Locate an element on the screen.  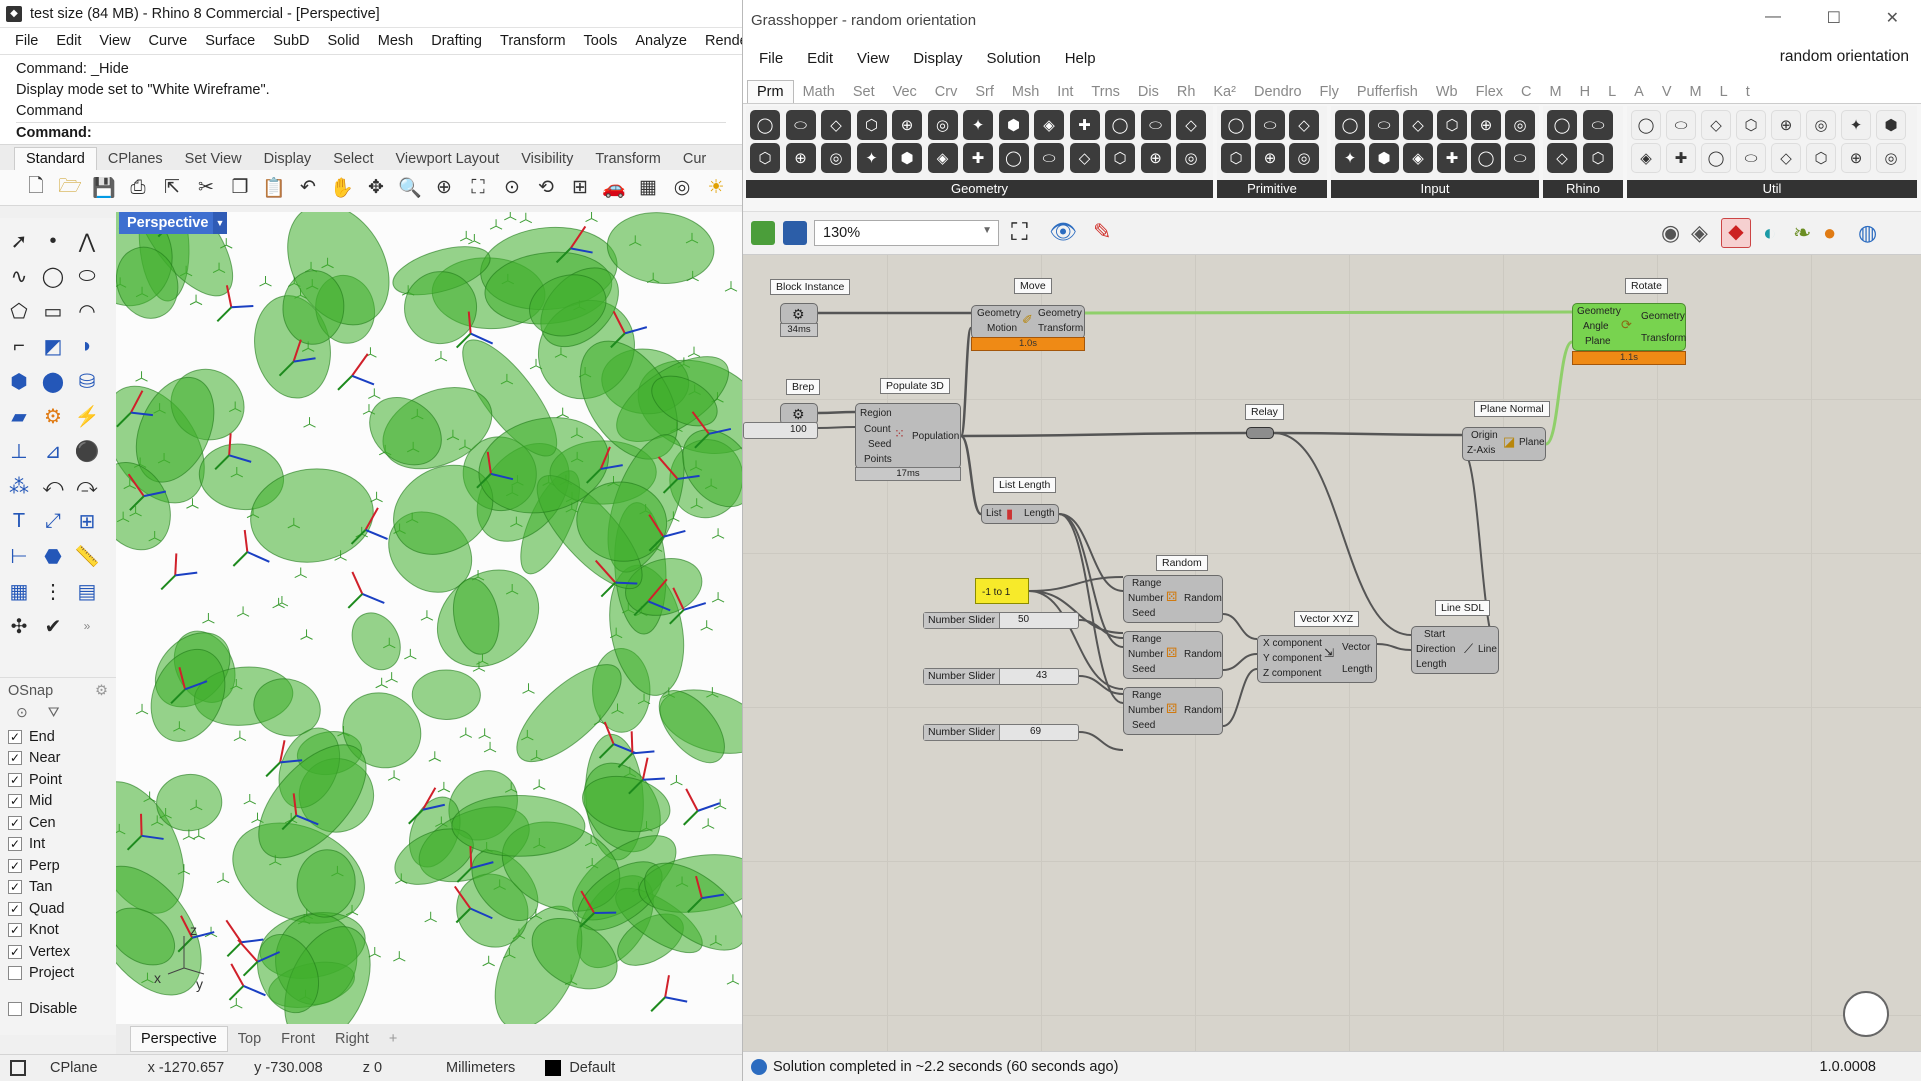
more-tools-icon: » is located at coordinates (87, 626).